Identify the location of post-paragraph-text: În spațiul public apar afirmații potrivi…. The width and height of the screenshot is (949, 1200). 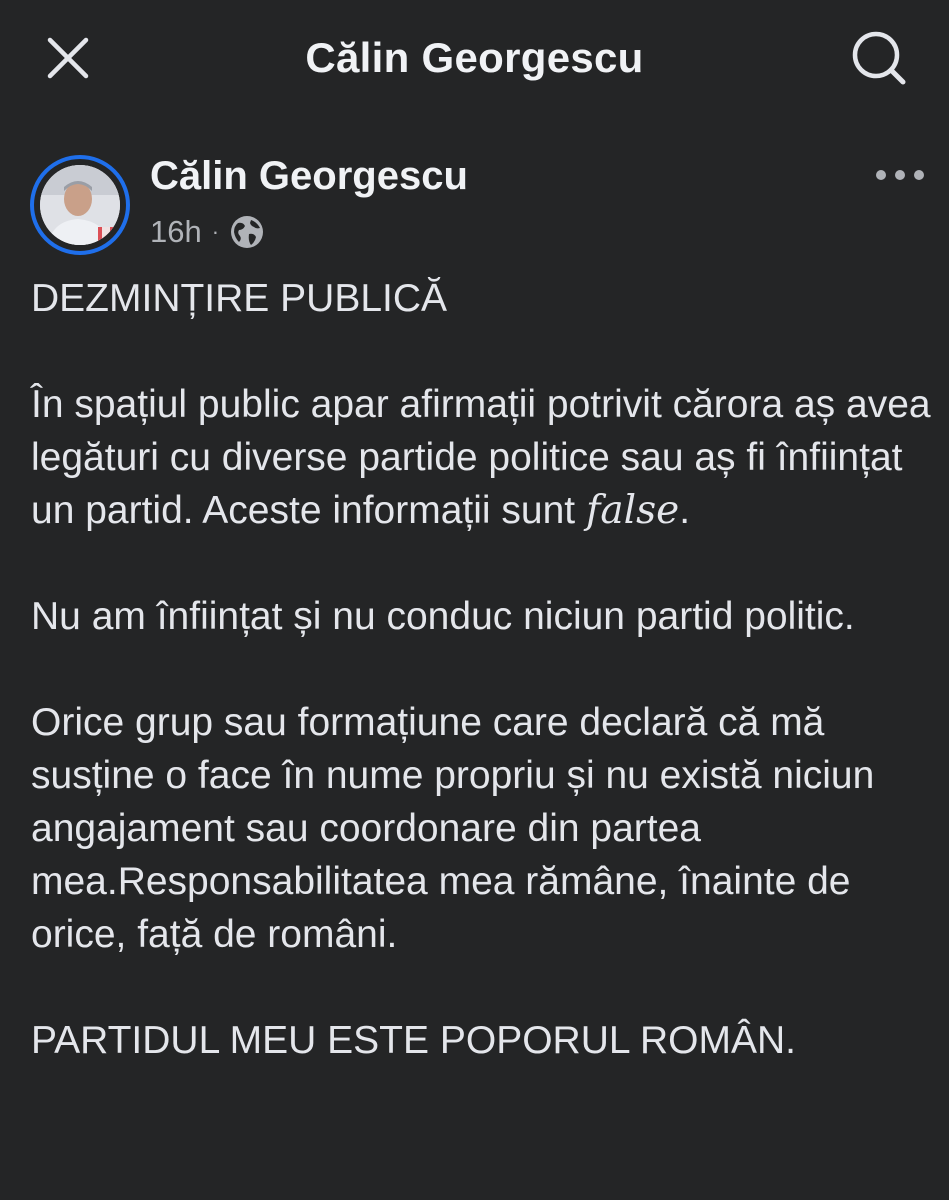
(481, 457).